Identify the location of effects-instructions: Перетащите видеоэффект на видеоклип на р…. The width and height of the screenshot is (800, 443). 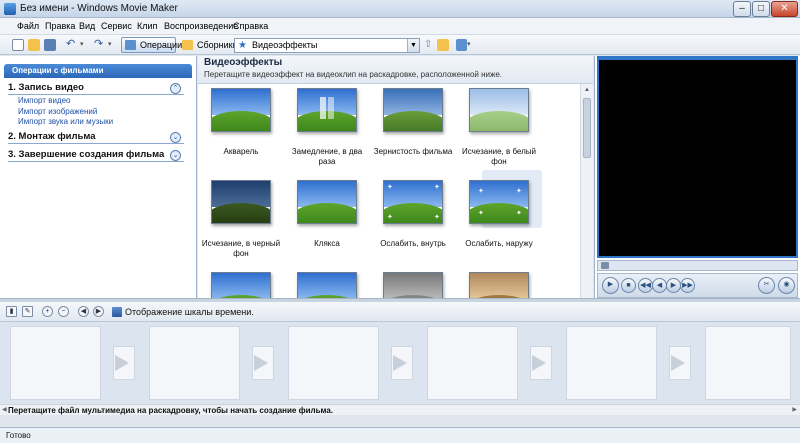
(353, 74).